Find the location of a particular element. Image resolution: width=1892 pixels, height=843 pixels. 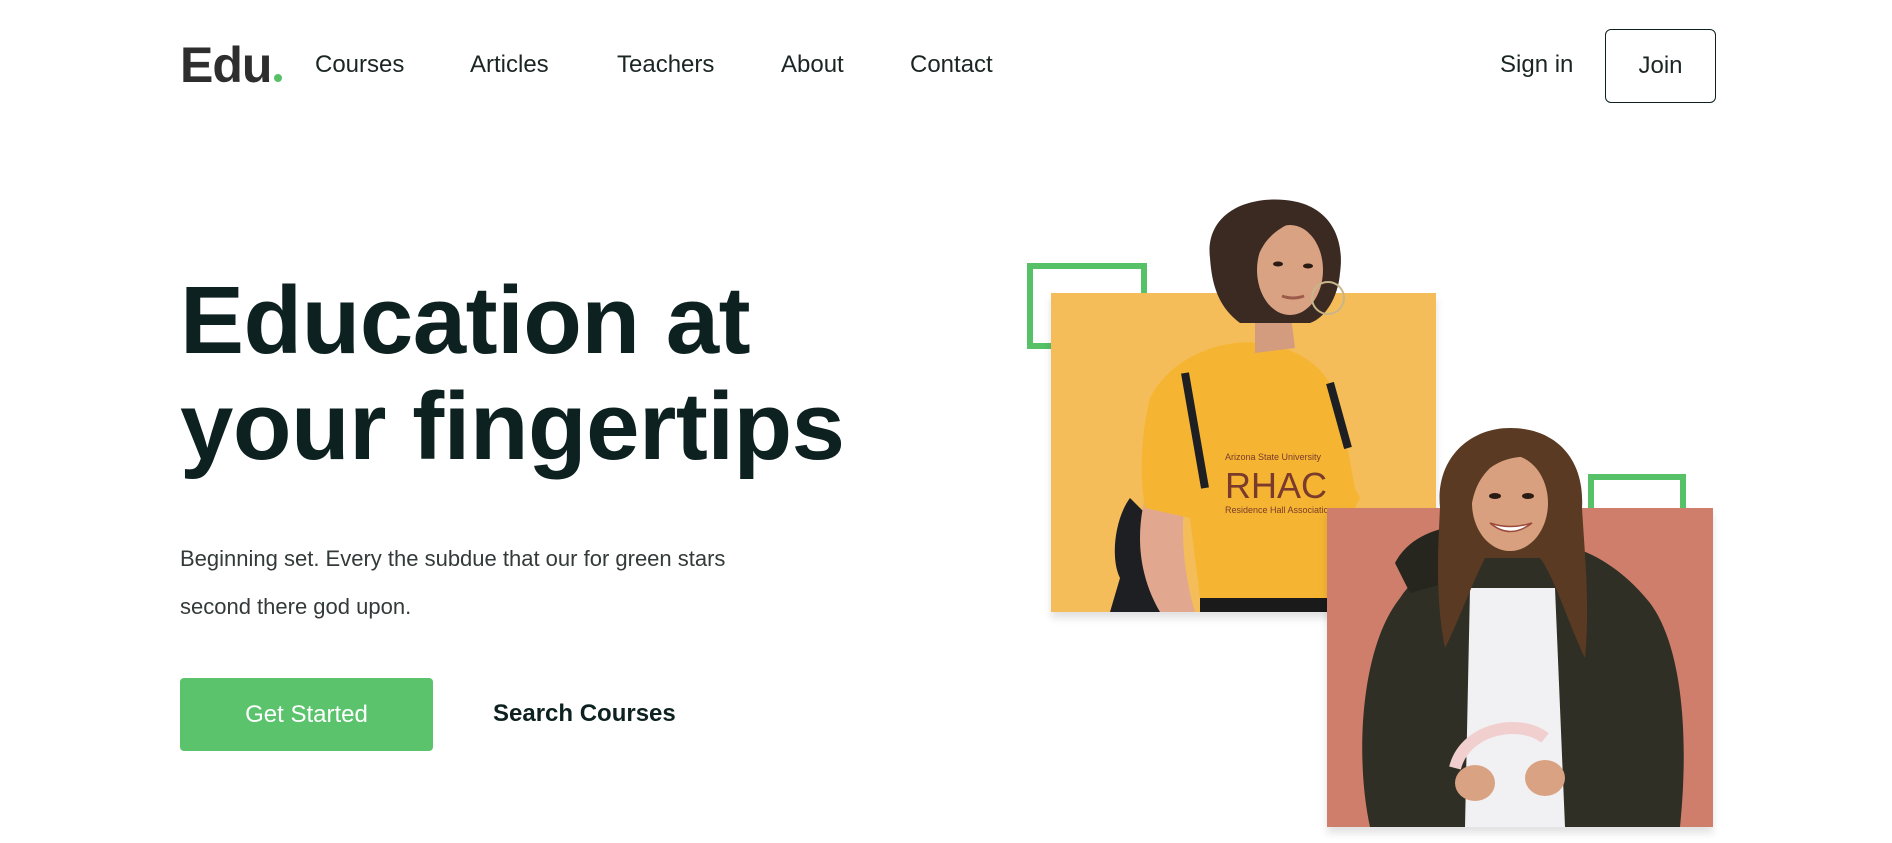

shirt-text-bottom: Residence Hall Association is located at coordinates (1279, 510).